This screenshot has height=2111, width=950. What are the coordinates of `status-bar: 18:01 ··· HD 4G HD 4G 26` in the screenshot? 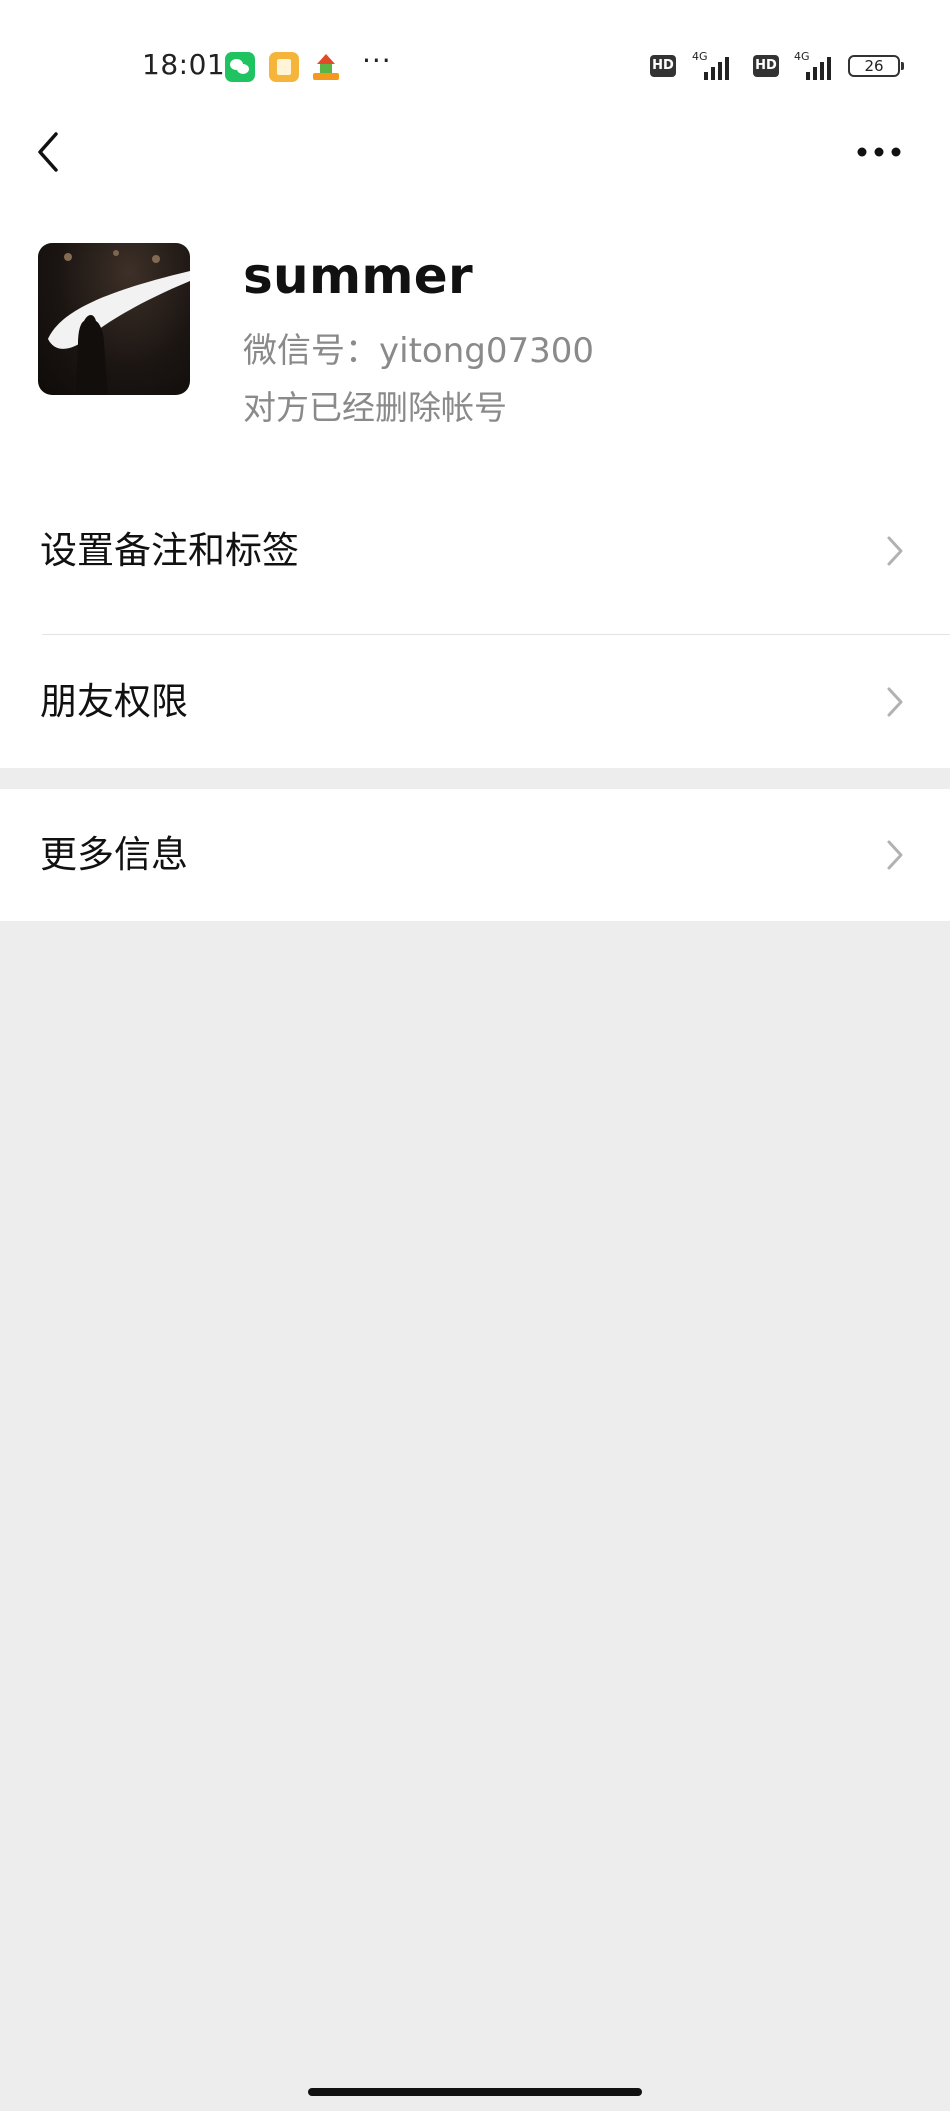 It's located at (475, 55).